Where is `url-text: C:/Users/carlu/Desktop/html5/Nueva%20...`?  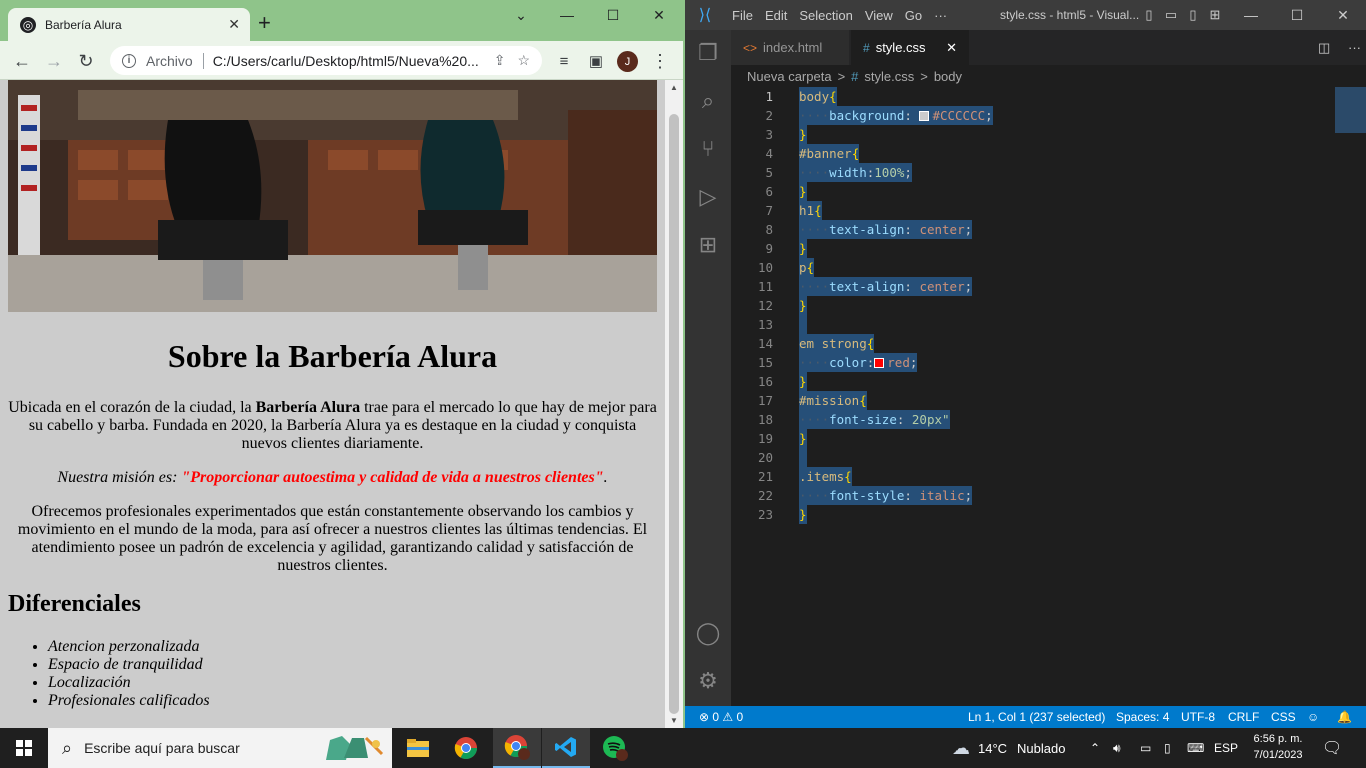 url-text: C:/Users/carlu/Desktop/html5/Nueva%20... is located at coordinates (347, 61).